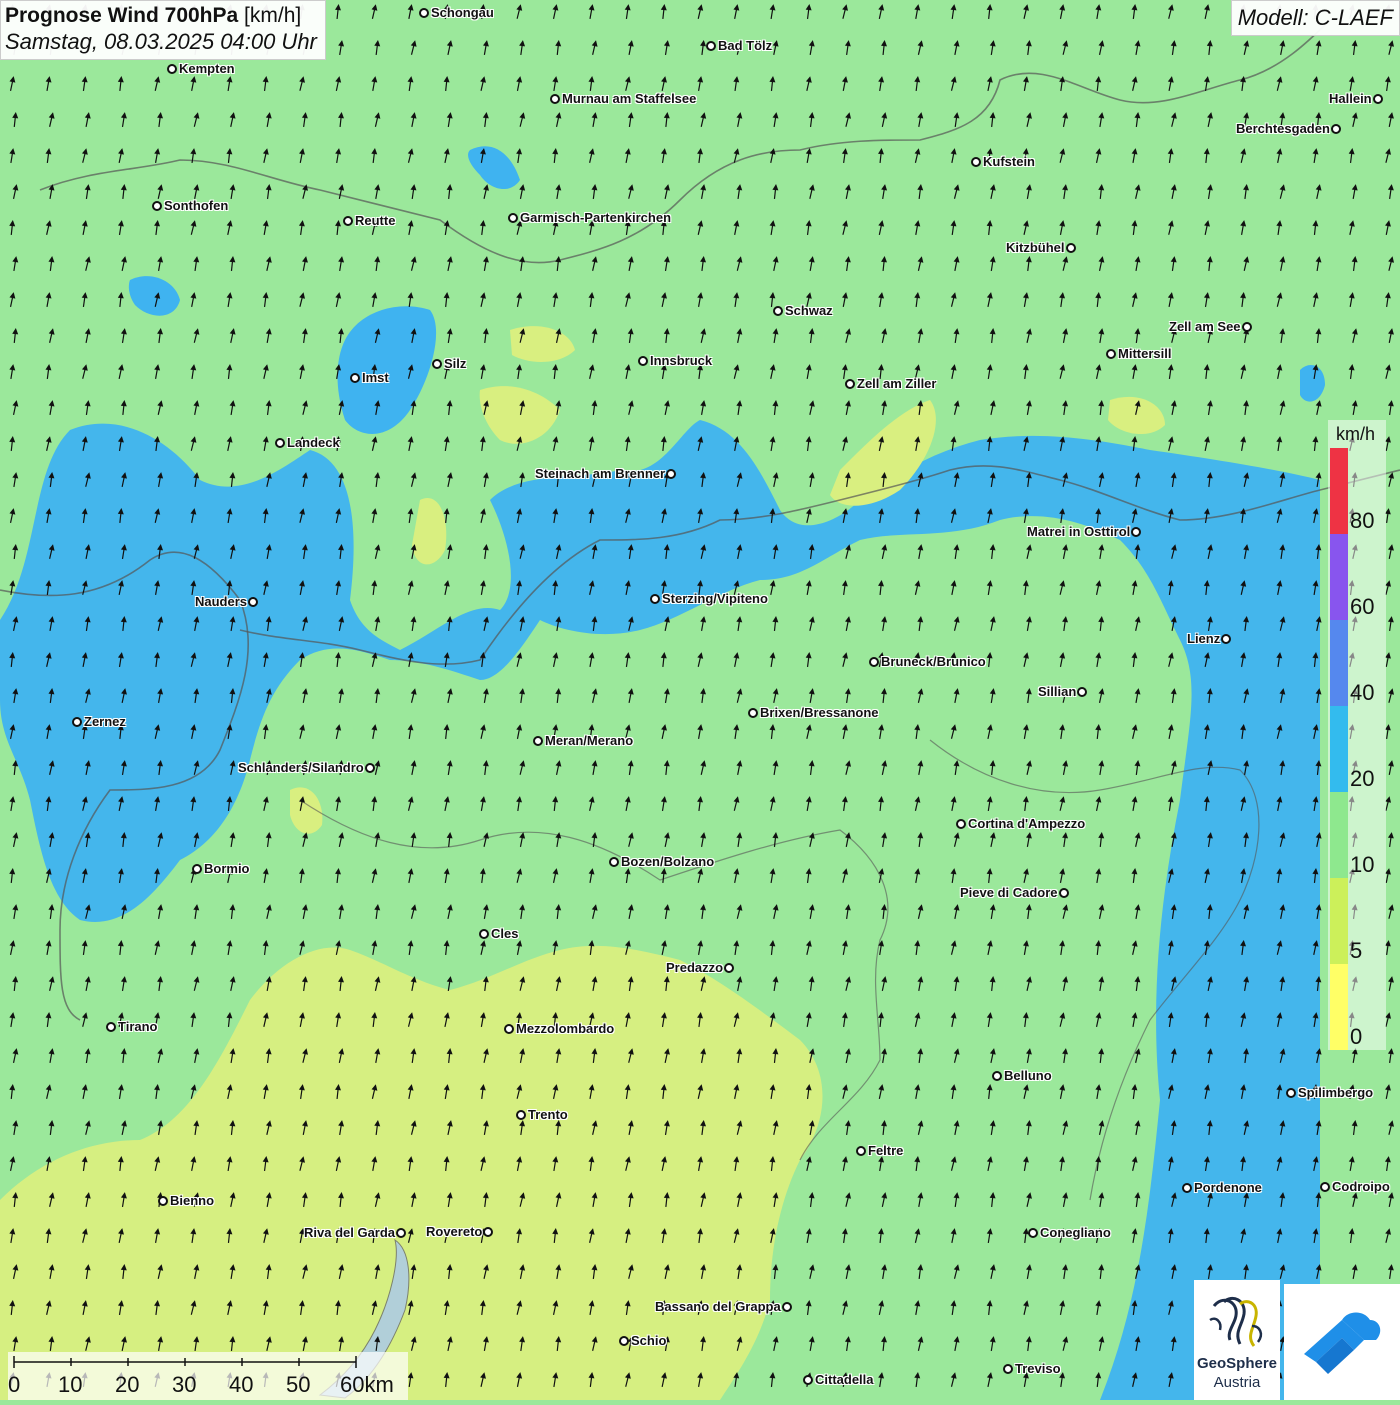  What do you see at coordinates (745, 45) in the screenshot?
I see `city-label: Bad Tölz` at bounding box center [745, 45].